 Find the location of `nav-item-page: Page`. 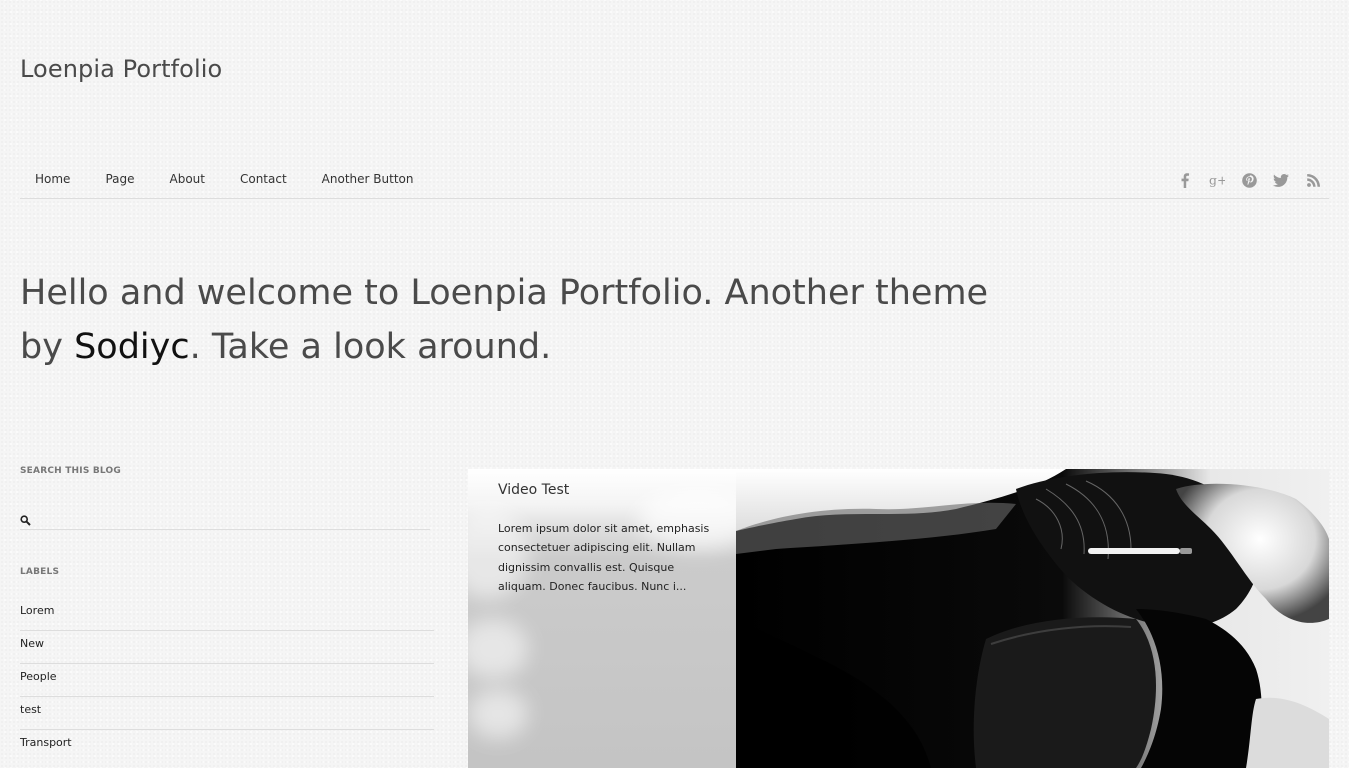

nav-item-page: Page is located at coordinates (119, 179).